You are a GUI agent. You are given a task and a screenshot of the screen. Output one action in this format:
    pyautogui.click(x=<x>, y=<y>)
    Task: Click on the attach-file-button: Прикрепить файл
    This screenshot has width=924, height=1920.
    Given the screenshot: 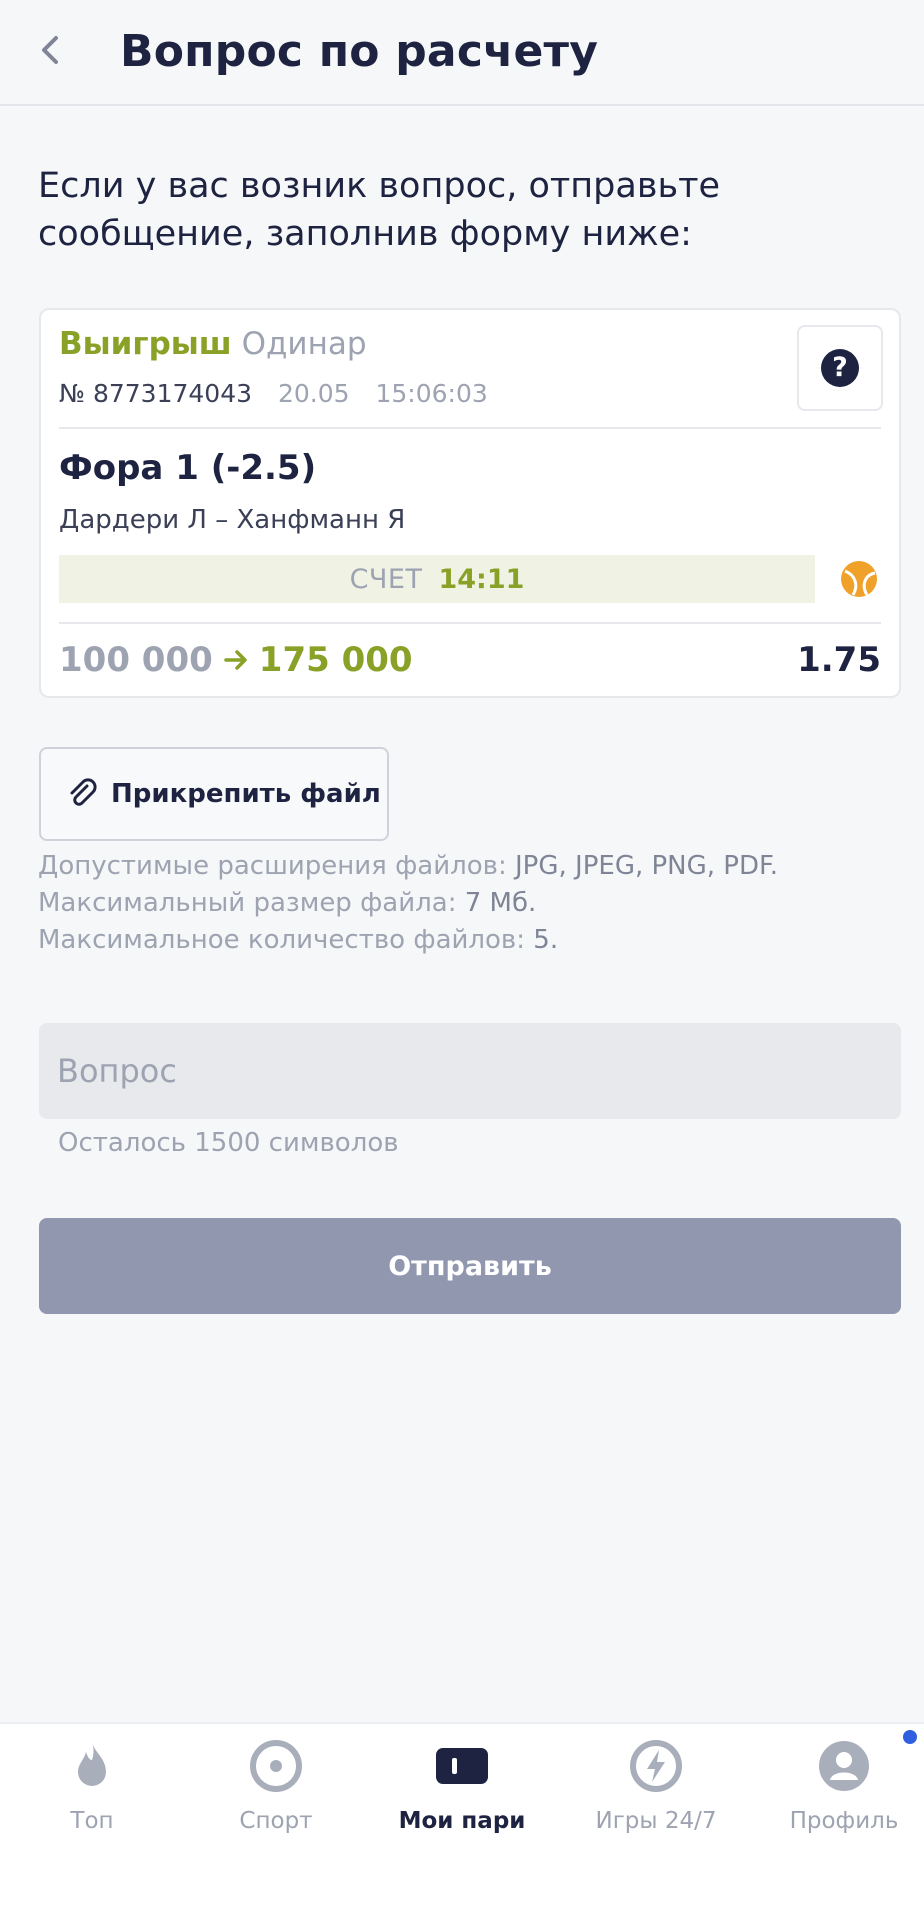 What is the action you would take?
    pyautogui.click(x=214, y=794)
    